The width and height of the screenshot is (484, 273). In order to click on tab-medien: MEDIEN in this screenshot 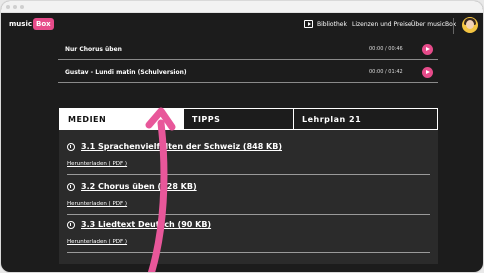, I will do `click(122, 119)`.